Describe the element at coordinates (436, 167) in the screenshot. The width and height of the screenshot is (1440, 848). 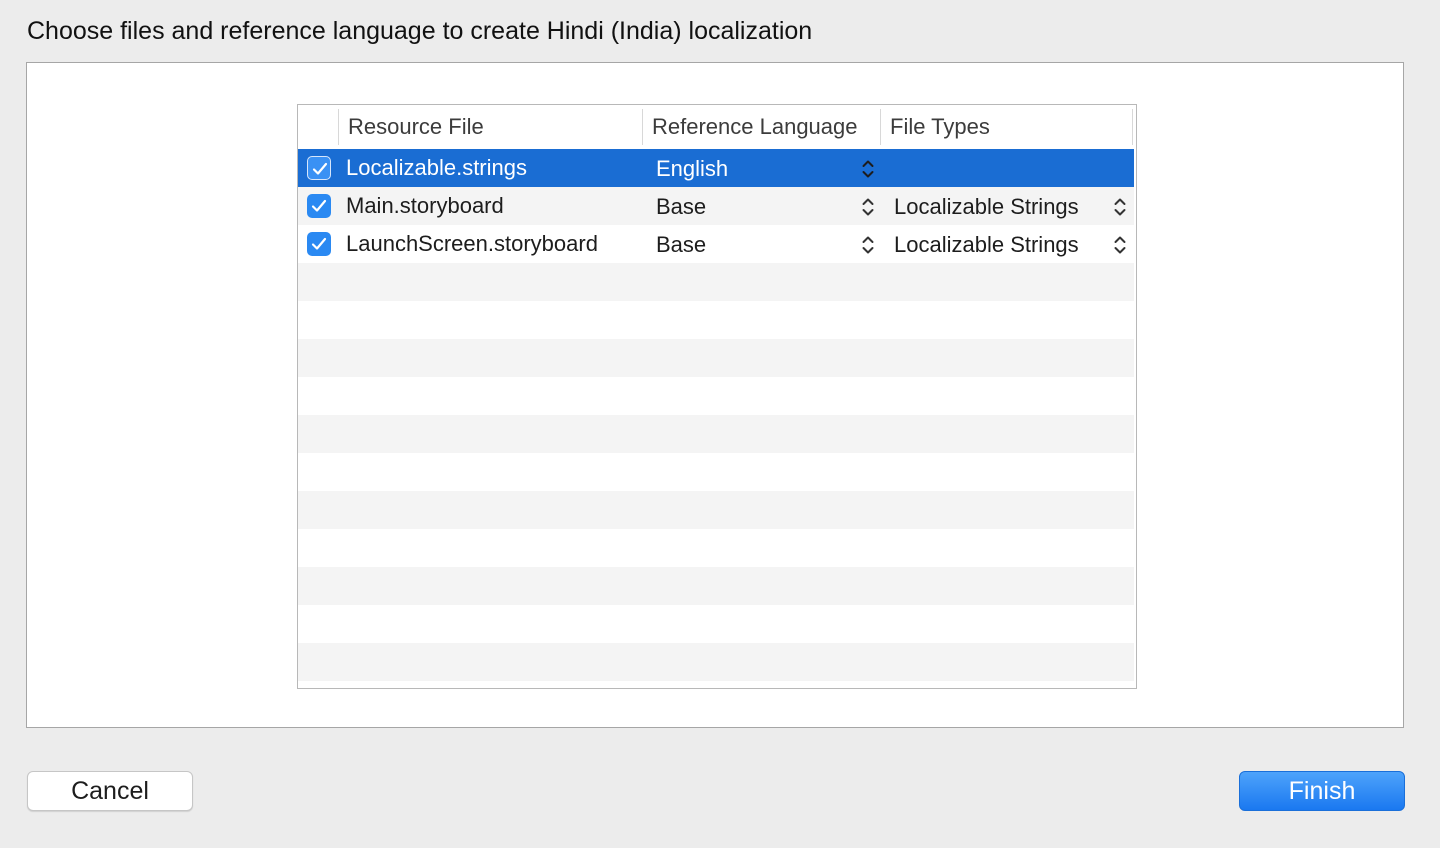
I see `resource-file-name: Localizable.strings` at that location.